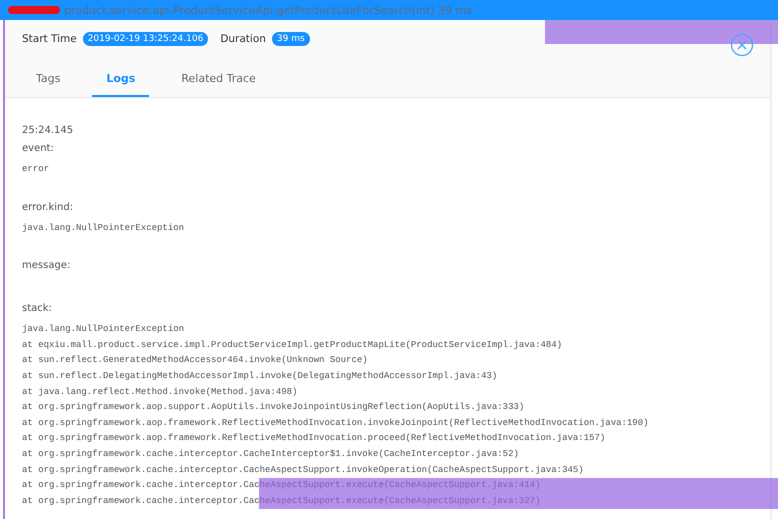 This screenshot has width=778, height=519. What do you see at coordinates (48, 84) in the screenshot?
I see `tab: Tags` at bounding box center [48, 84].